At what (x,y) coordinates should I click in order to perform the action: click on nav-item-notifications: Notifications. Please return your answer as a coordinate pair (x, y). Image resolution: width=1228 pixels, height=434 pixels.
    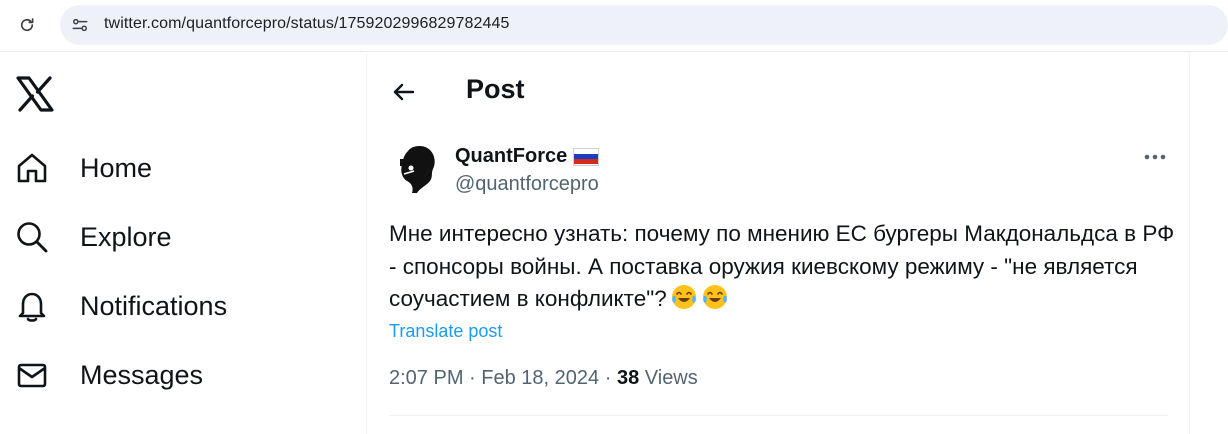
    Looking at the image, I should click on (120, 306).